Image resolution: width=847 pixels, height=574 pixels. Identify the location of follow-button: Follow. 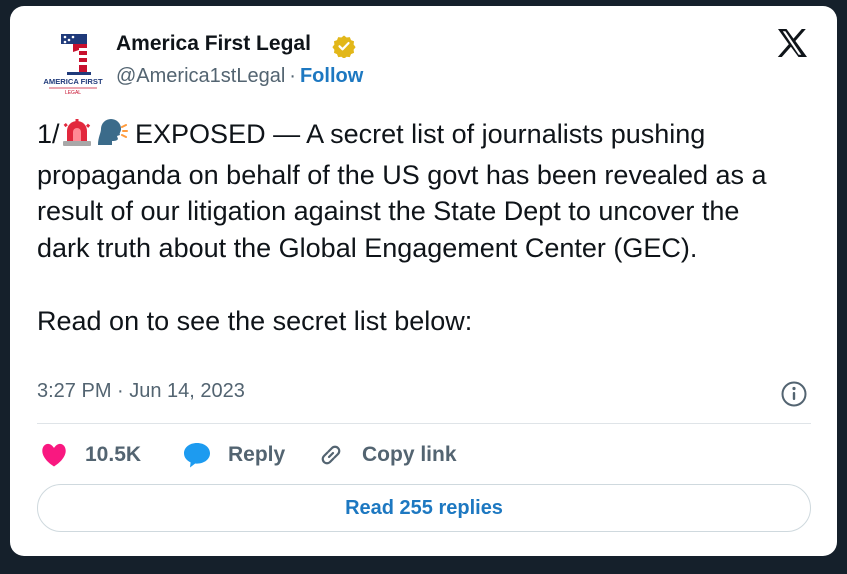
(331, 76).